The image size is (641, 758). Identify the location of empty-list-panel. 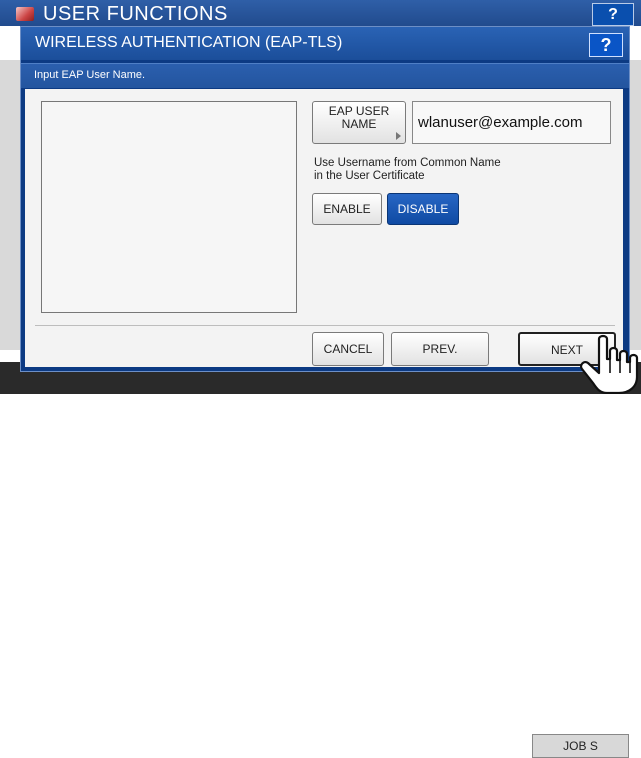
(169, 207).